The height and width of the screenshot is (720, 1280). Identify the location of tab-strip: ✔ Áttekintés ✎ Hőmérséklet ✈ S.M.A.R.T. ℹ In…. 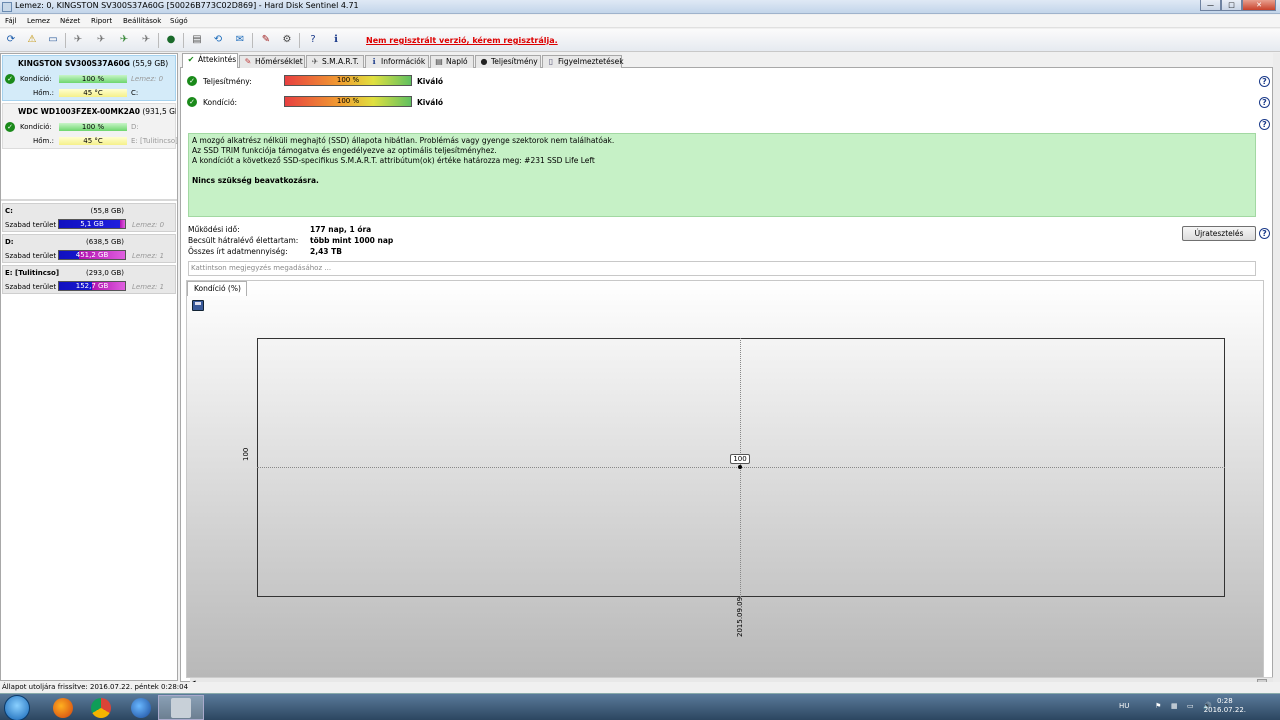
(726, 61).